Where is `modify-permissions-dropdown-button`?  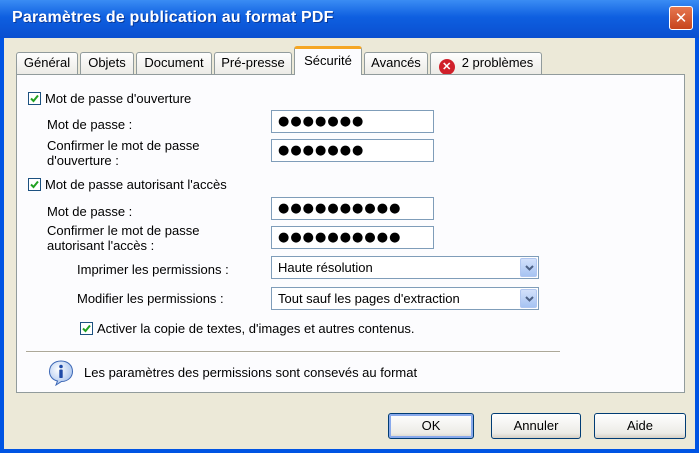
modify-permissions-dropdown-button is located at coordinates (528, 298).